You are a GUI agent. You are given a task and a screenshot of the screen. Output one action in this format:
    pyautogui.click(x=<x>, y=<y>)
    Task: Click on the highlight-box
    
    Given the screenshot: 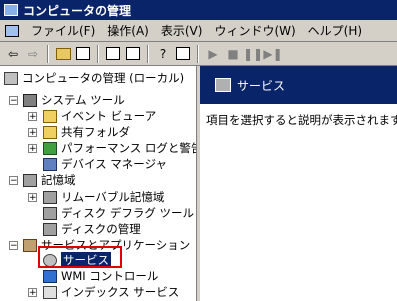 What is the action you would take?
    pyautogui.click(x=80, y=257)
    